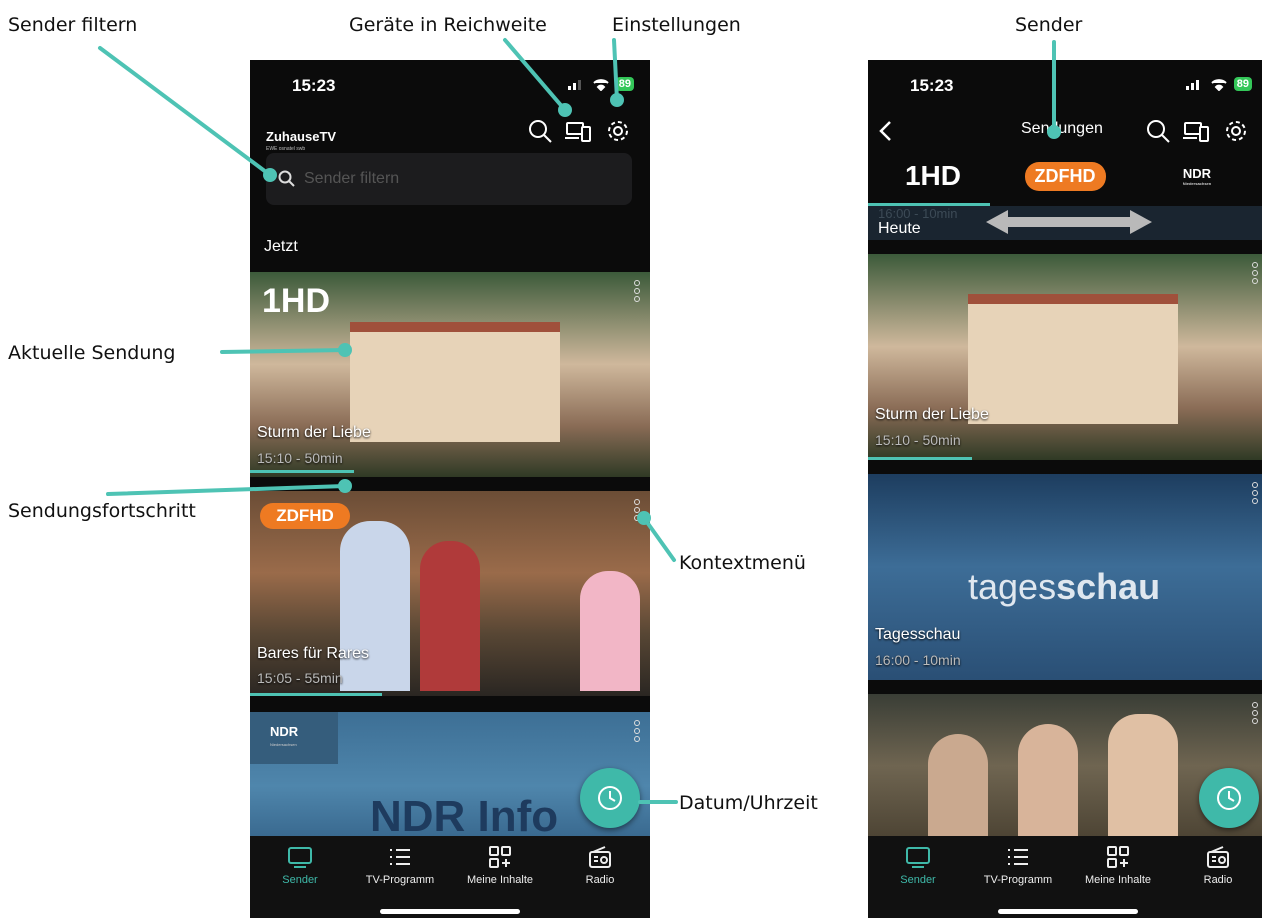 The width and height of the screenshot is (1262, 918). Describe the element at coordinates (449, 179) in the screenshot. I see `channel-filter-input: Sender filtern` at that location.